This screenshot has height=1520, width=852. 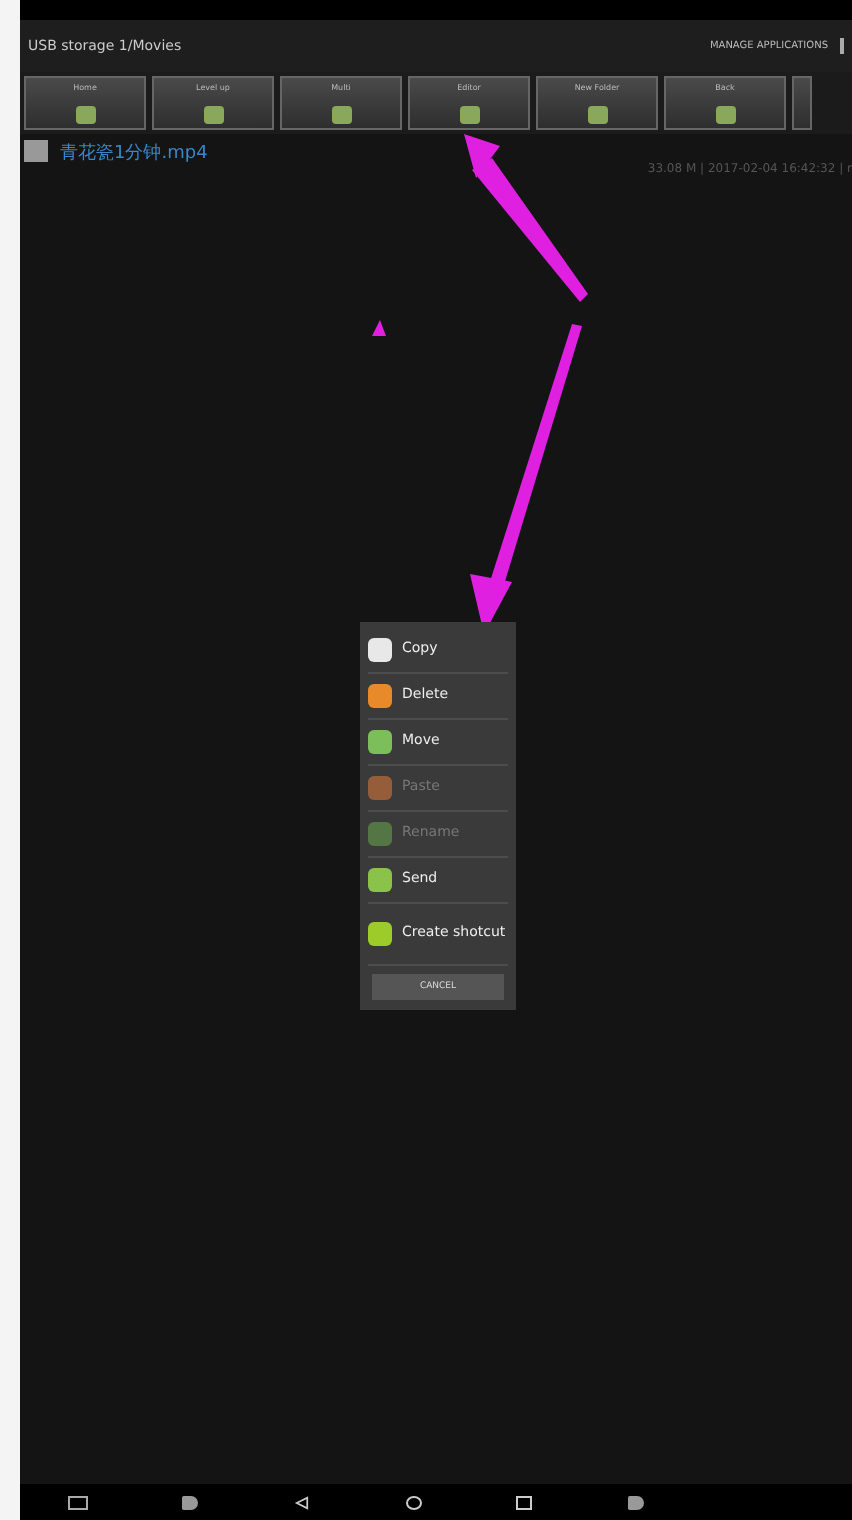 I want to click on file-name: 青花瓷1分钟.mp4, so click(x=134, y=153).